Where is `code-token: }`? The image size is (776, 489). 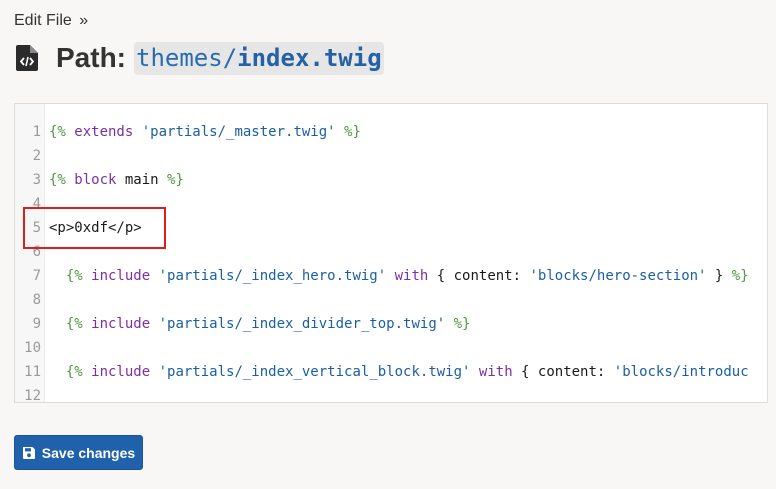
code-token: } is located at coordinates (719, 276).